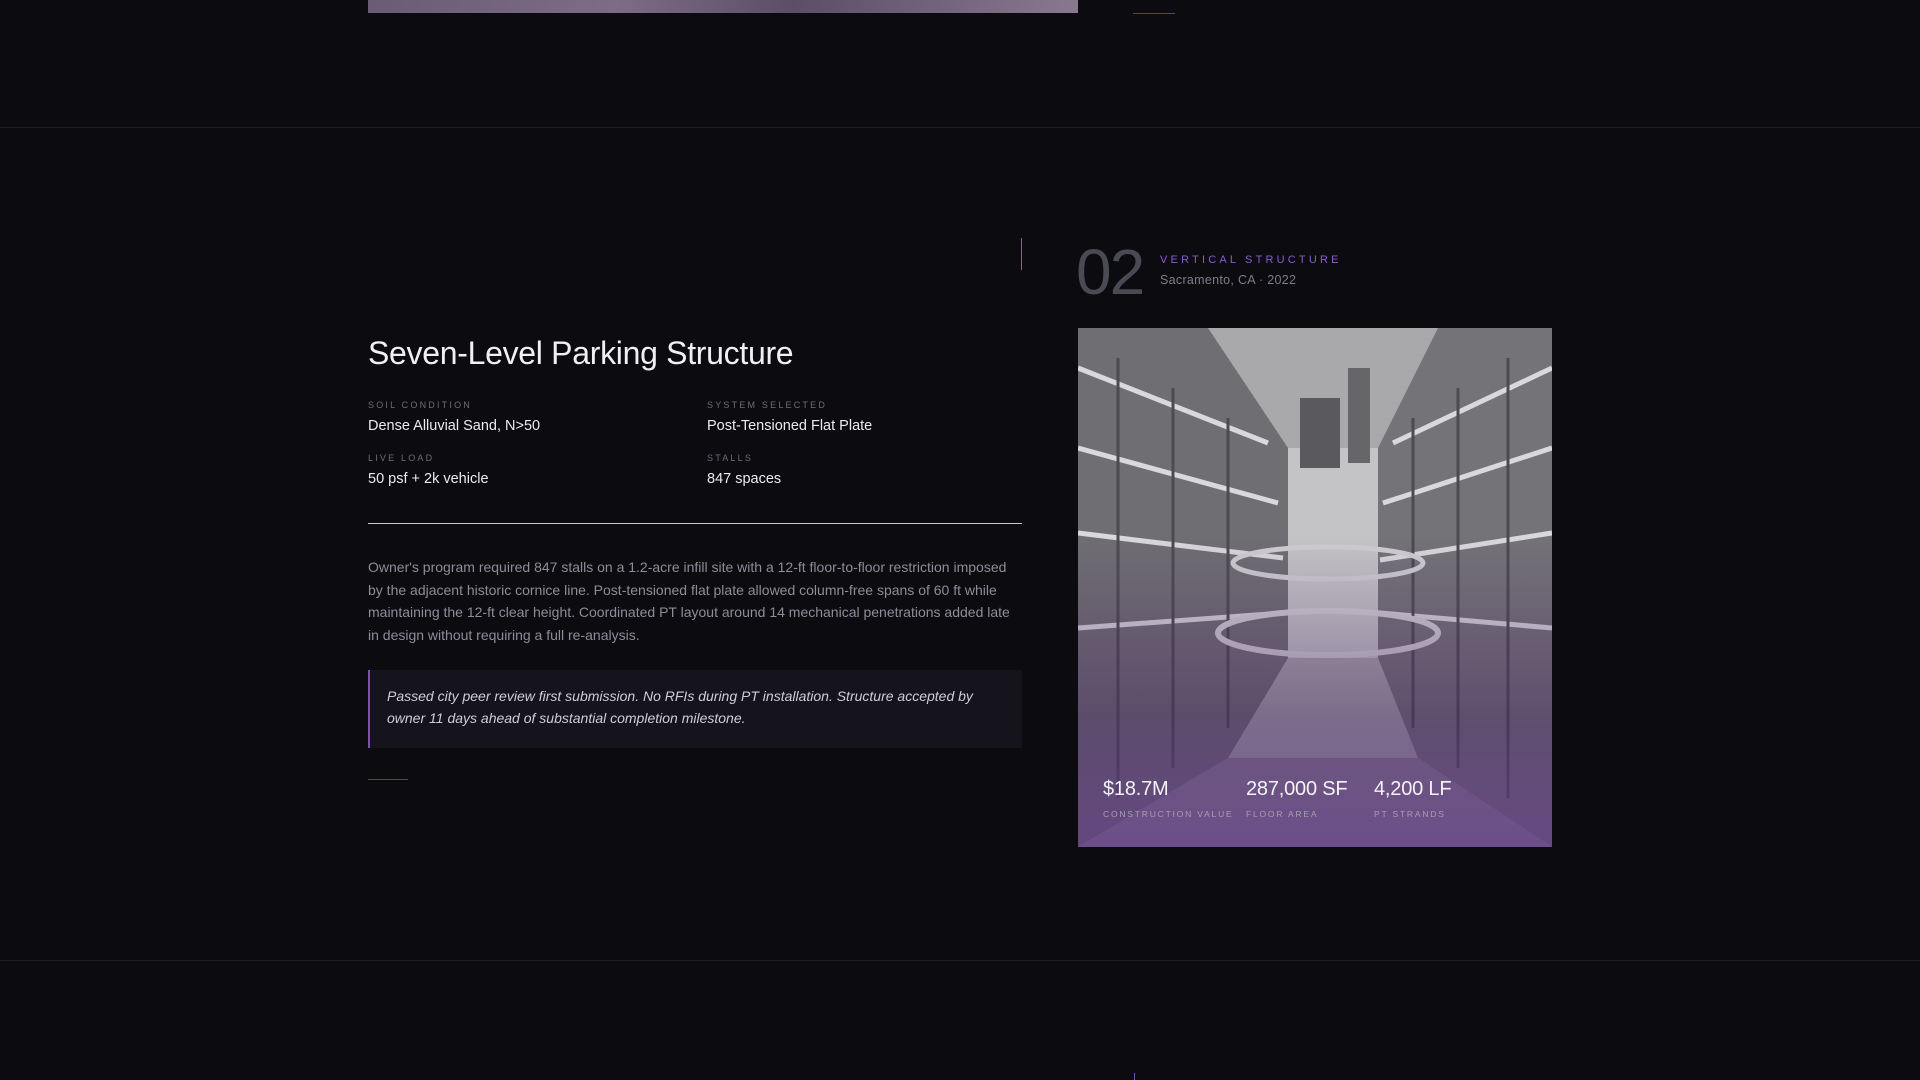  I want to click on project-location: Sacramento, CA · 2022, so click(1228, 280).